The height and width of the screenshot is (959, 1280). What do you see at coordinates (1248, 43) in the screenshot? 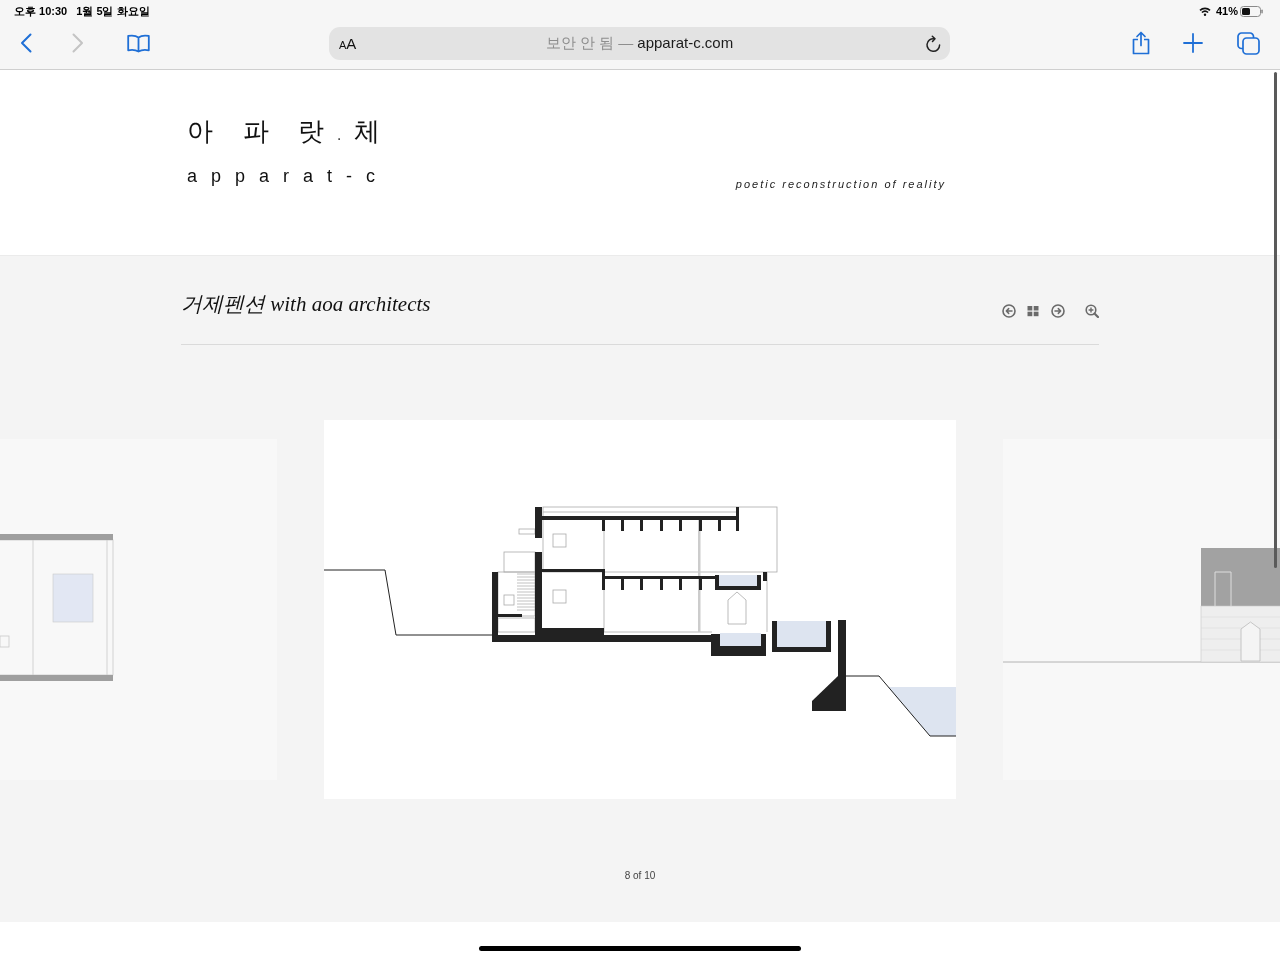
I see `overlapping-squares-icon` at bounding box center [1248, 43].